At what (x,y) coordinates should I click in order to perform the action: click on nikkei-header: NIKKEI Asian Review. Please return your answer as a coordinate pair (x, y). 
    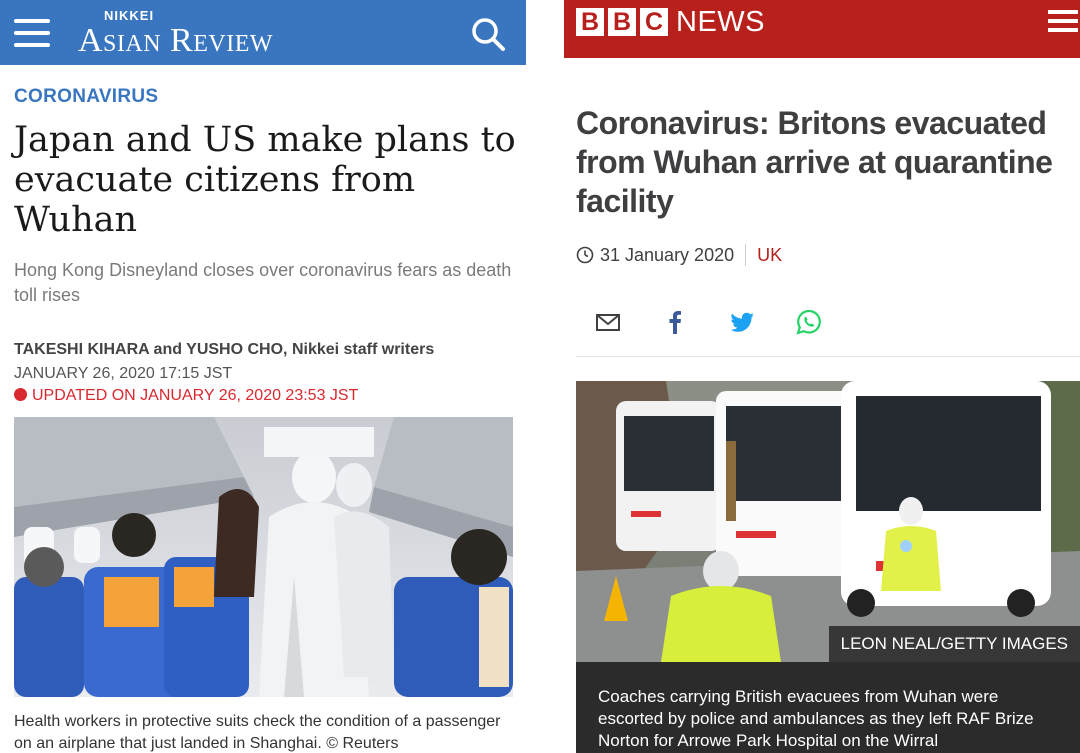
    Looking at the image, I should click on (263, 32).